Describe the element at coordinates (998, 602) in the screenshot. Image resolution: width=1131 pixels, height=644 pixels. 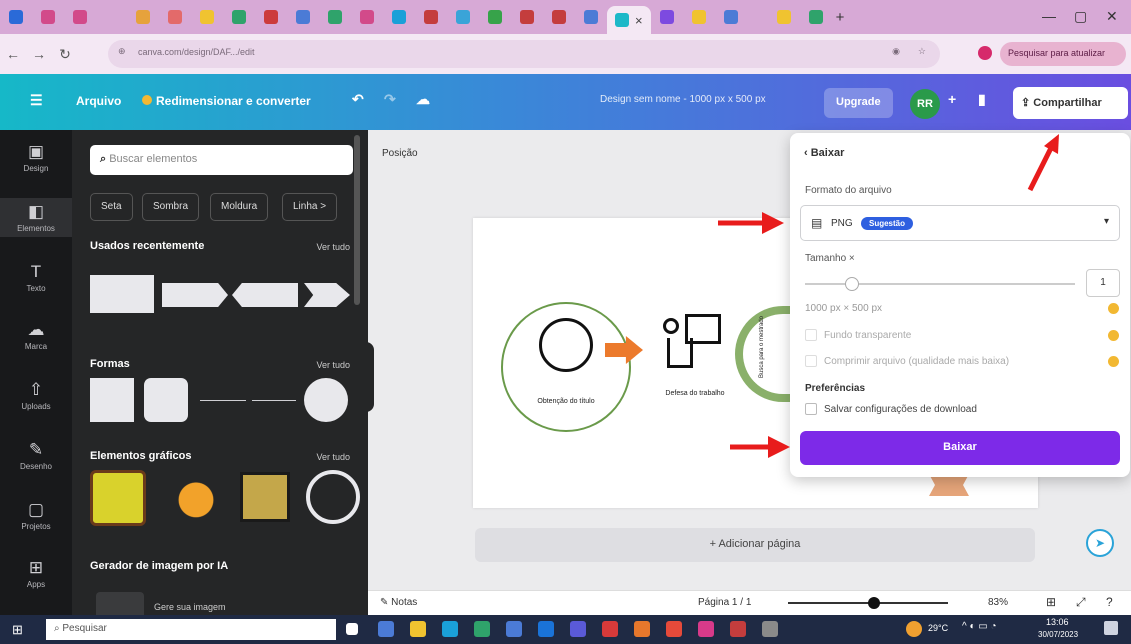
I see `zoom-value: 83%` at that location.